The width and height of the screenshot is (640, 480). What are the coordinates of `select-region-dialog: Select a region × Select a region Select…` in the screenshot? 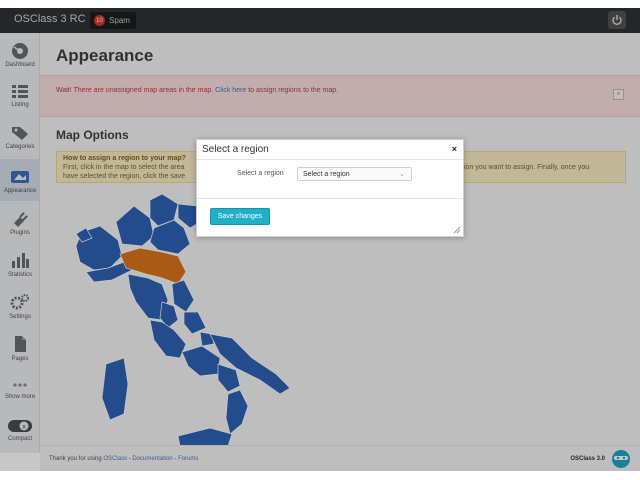 It's located at (330, 188).